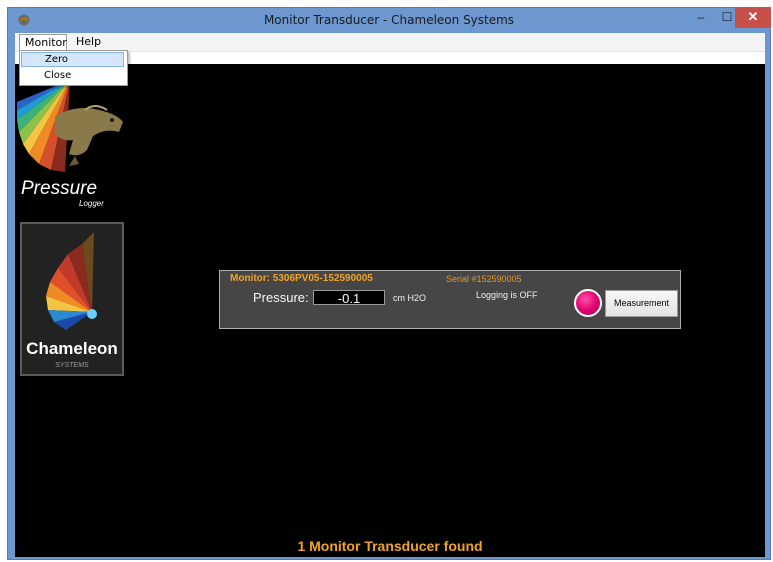 The image size is (773, 562). I want to click on logo-sidebar: Pressure Logger Chameleon SYSTEMS, so click(71, 310).